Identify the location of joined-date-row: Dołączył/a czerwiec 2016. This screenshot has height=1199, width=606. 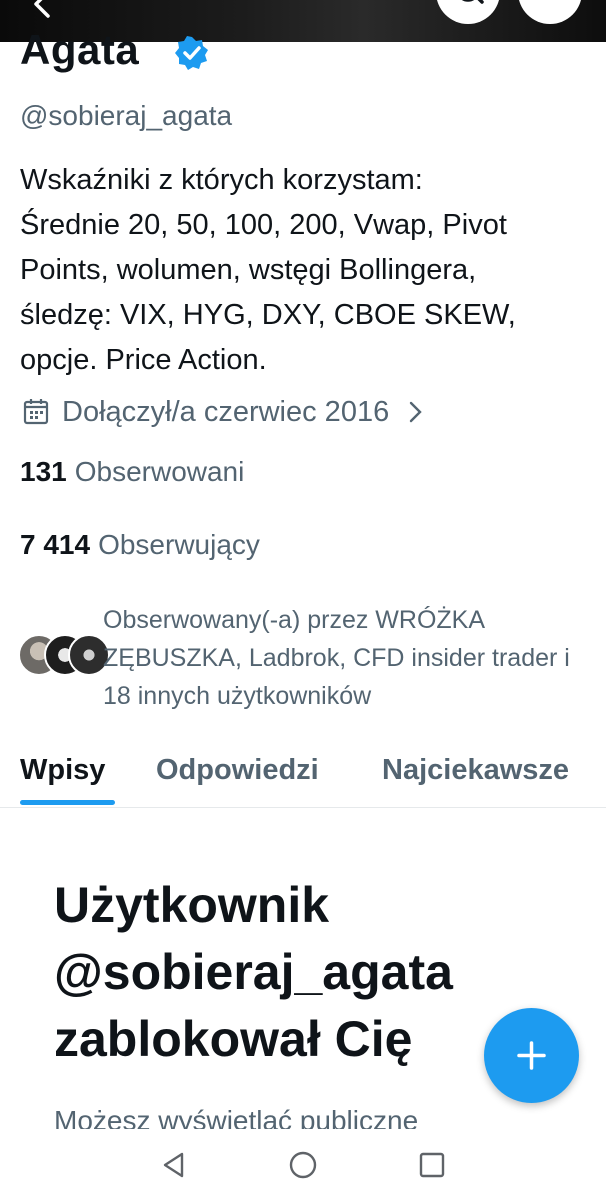
(223, 412).